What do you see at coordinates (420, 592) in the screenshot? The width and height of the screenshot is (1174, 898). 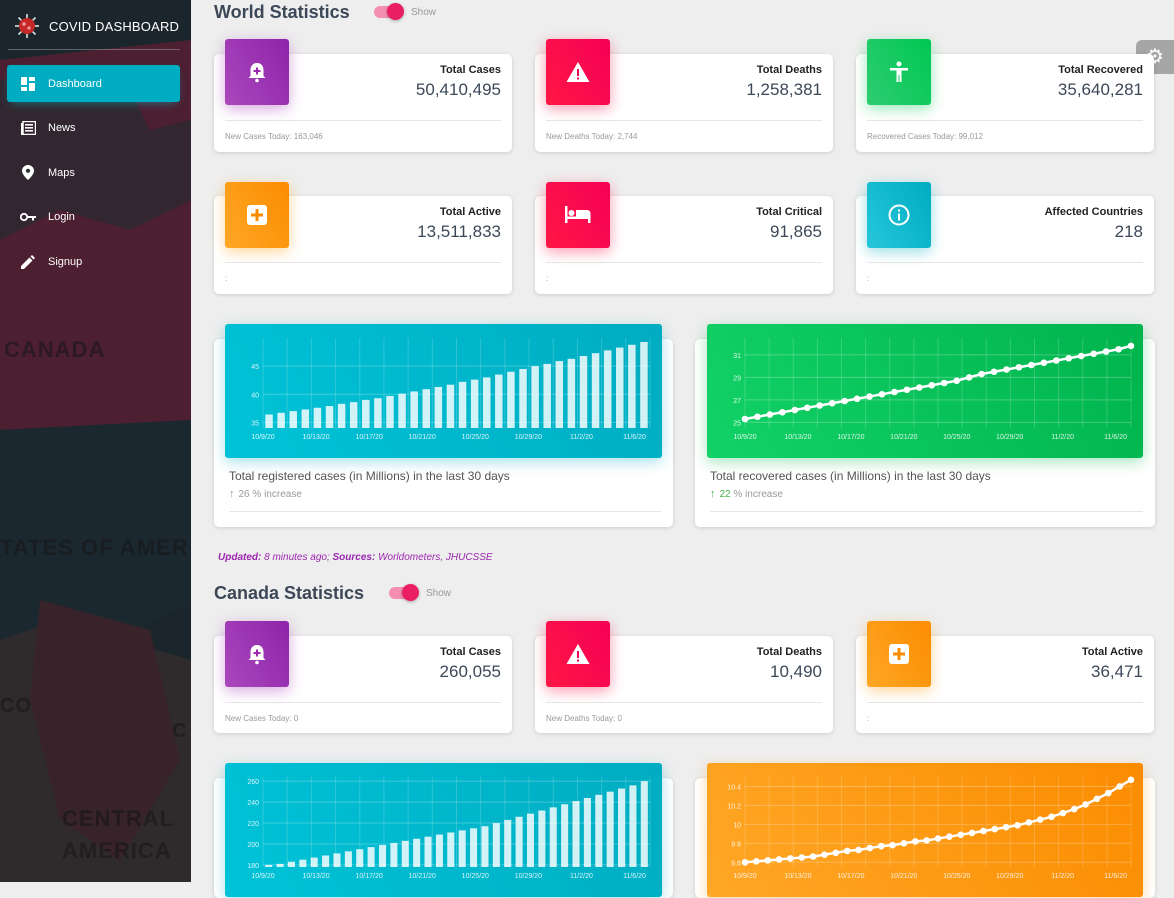 I see `canada-show-toggle: Show` at bounding box center [420, 592].